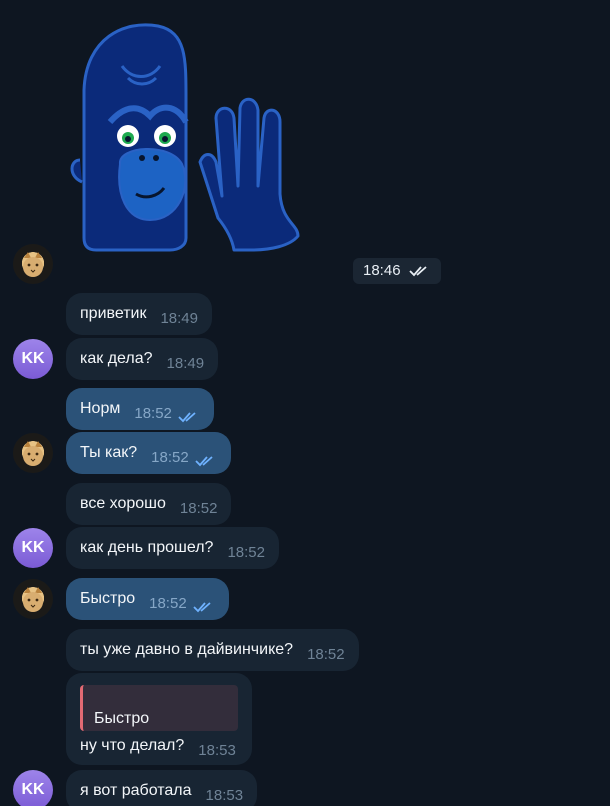 The image size is (610, 806). What do you see at coordinates (123, 503) in the screenshot?
I see `message-text: все хорошо` at bounding box center [123, 503].